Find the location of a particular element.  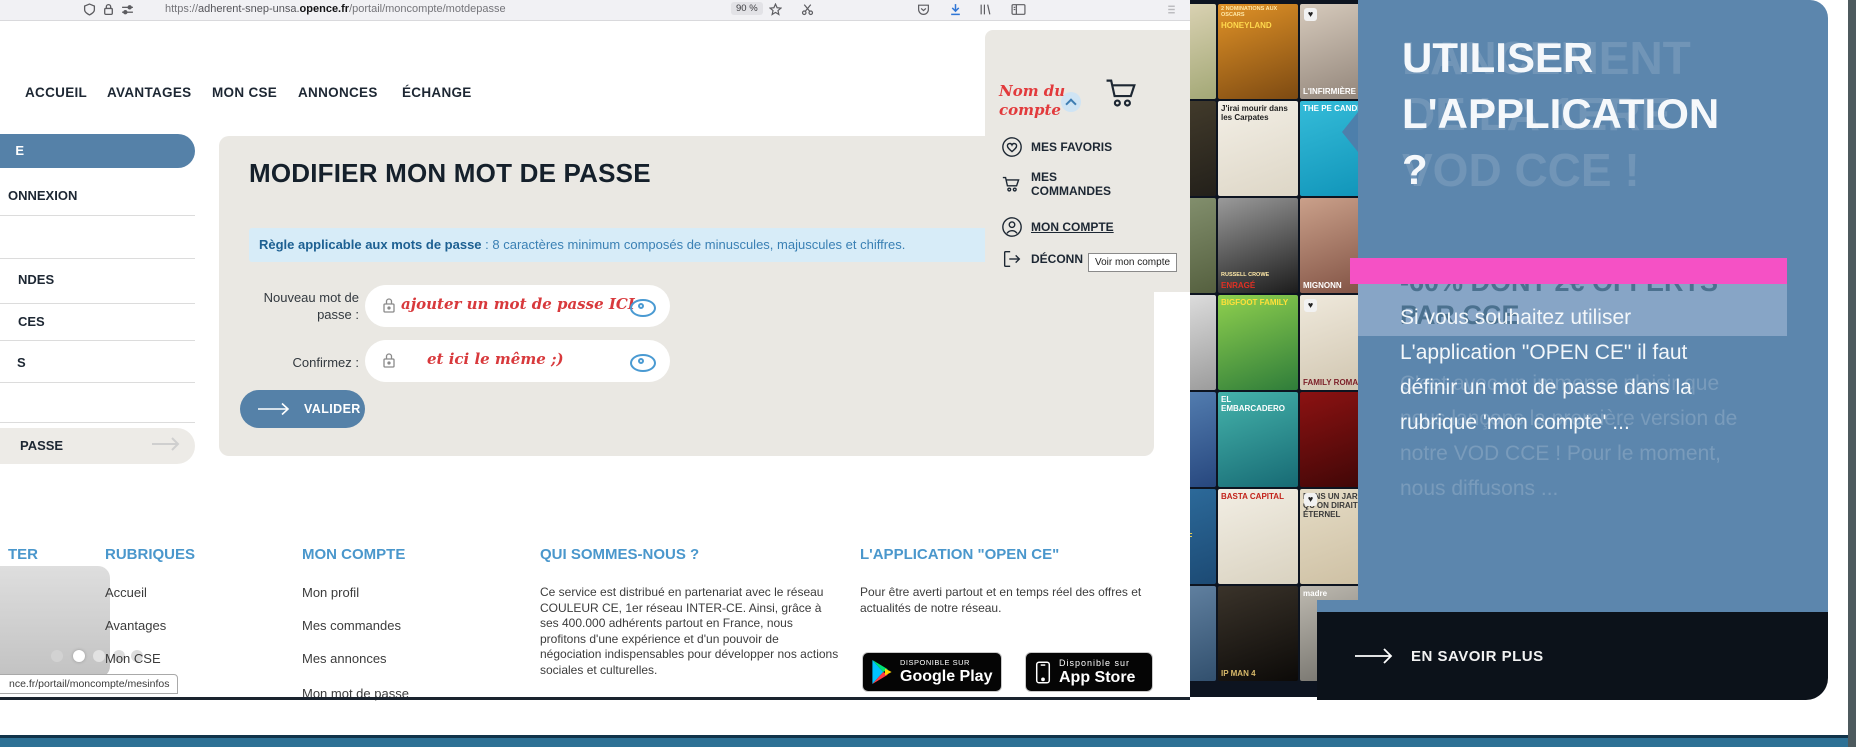

app-store-badge: Disponible sur App Store is located at coordinates (1089, 672).